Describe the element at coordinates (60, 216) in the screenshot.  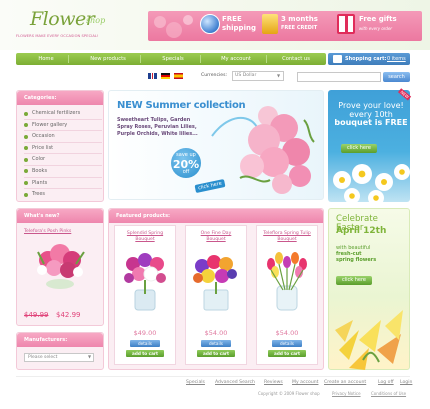
I see `whats-new-title: What's new?` at that location.